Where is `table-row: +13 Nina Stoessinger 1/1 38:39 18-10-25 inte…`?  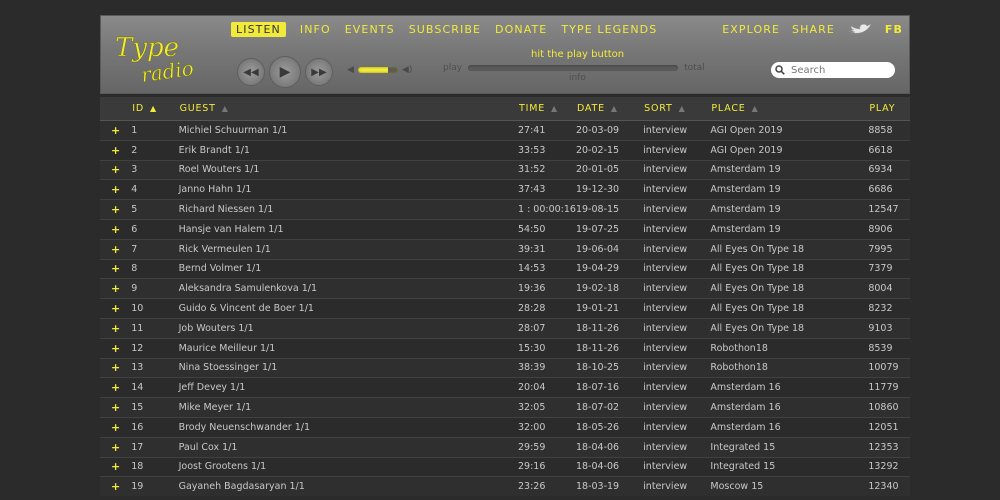
table-row: +13 Nina Stoessinger 1/1 38:39 18-10-25 inte… is located at coordinates (505, 367).